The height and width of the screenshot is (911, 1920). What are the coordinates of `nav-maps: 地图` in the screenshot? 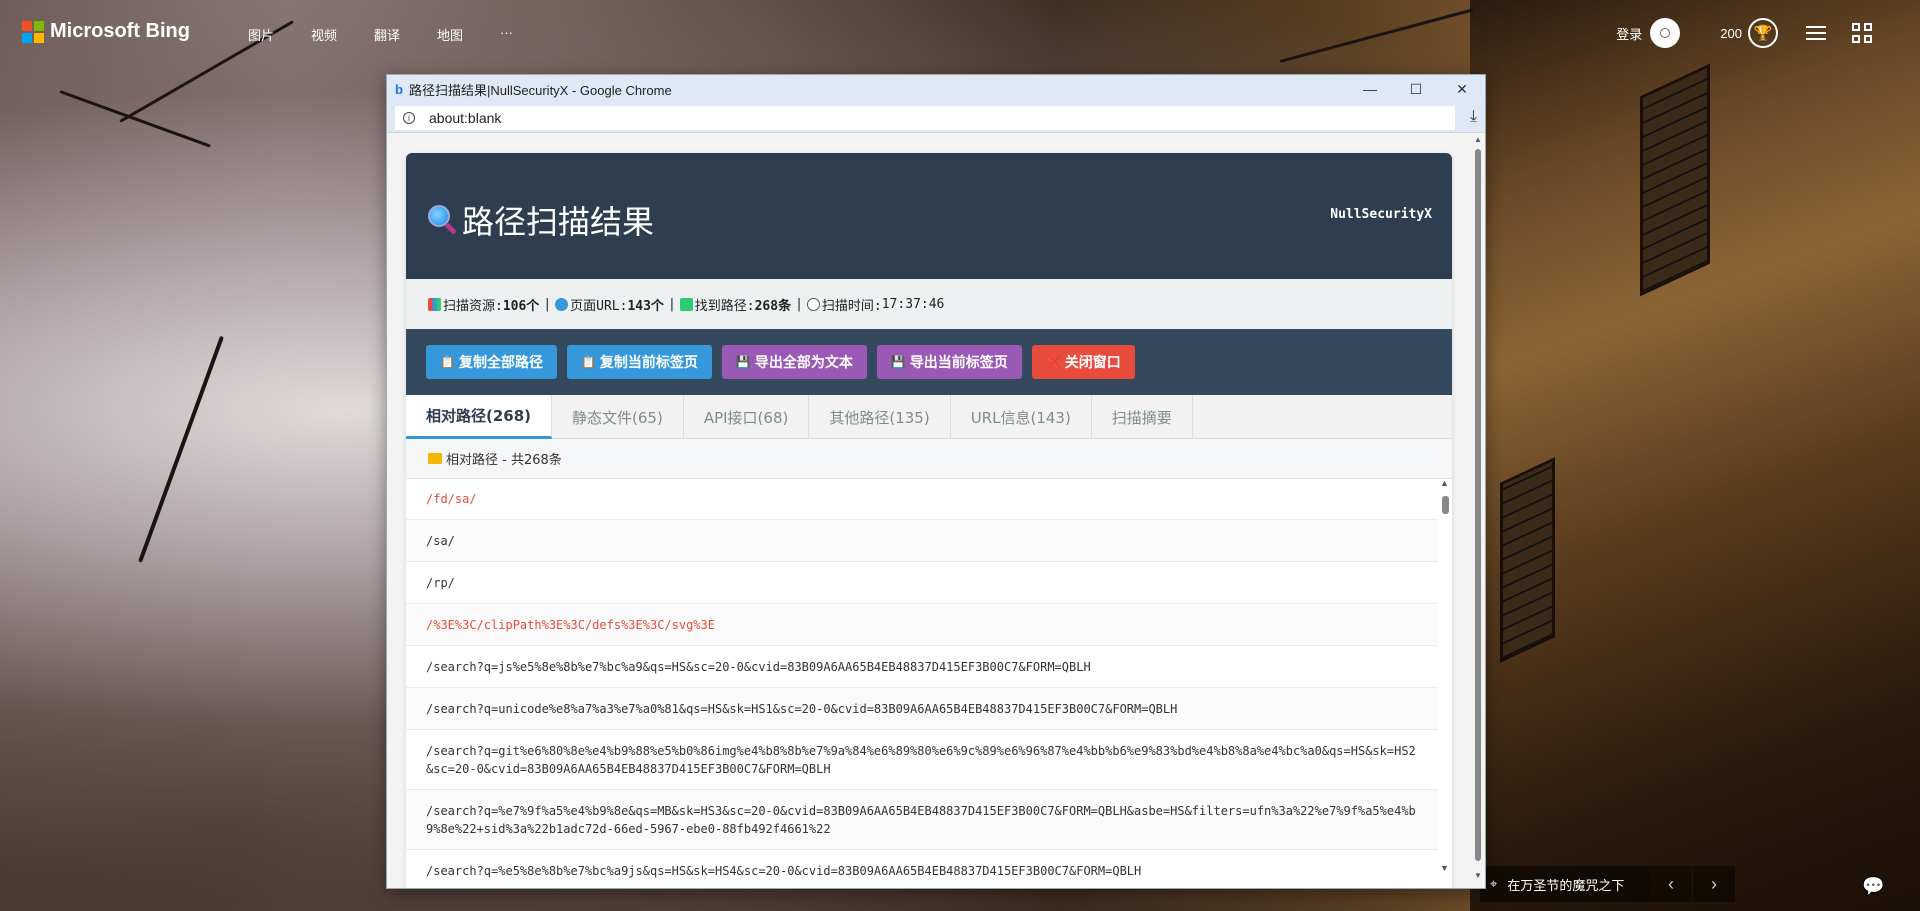 It's located at (468, 34).